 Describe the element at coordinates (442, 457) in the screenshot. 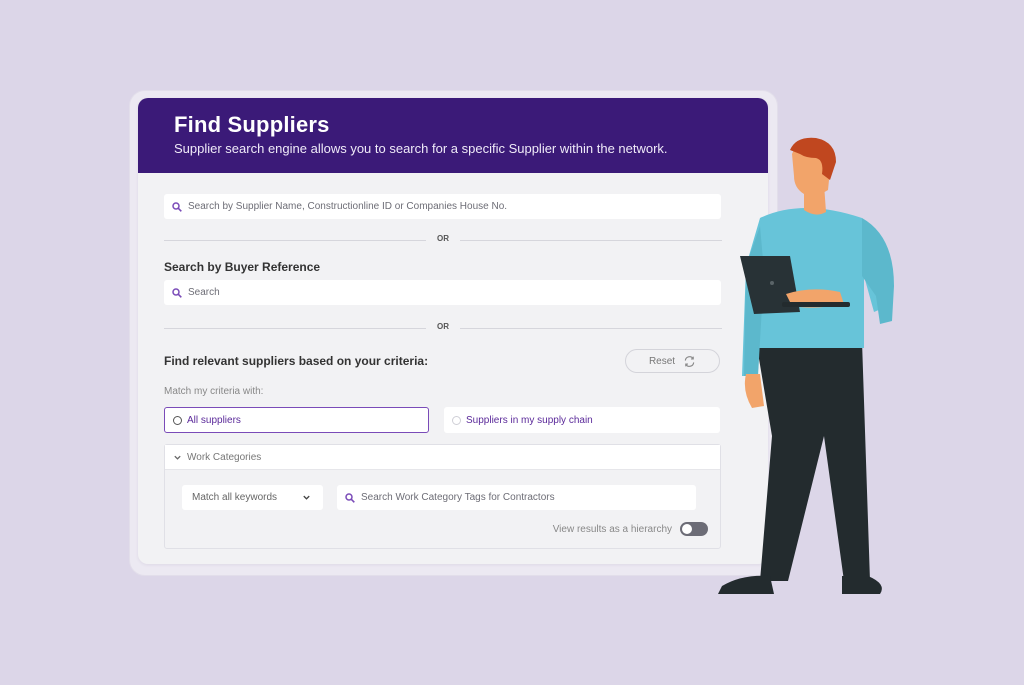

I see `work-categories-toggle: Work Categories` at that location.